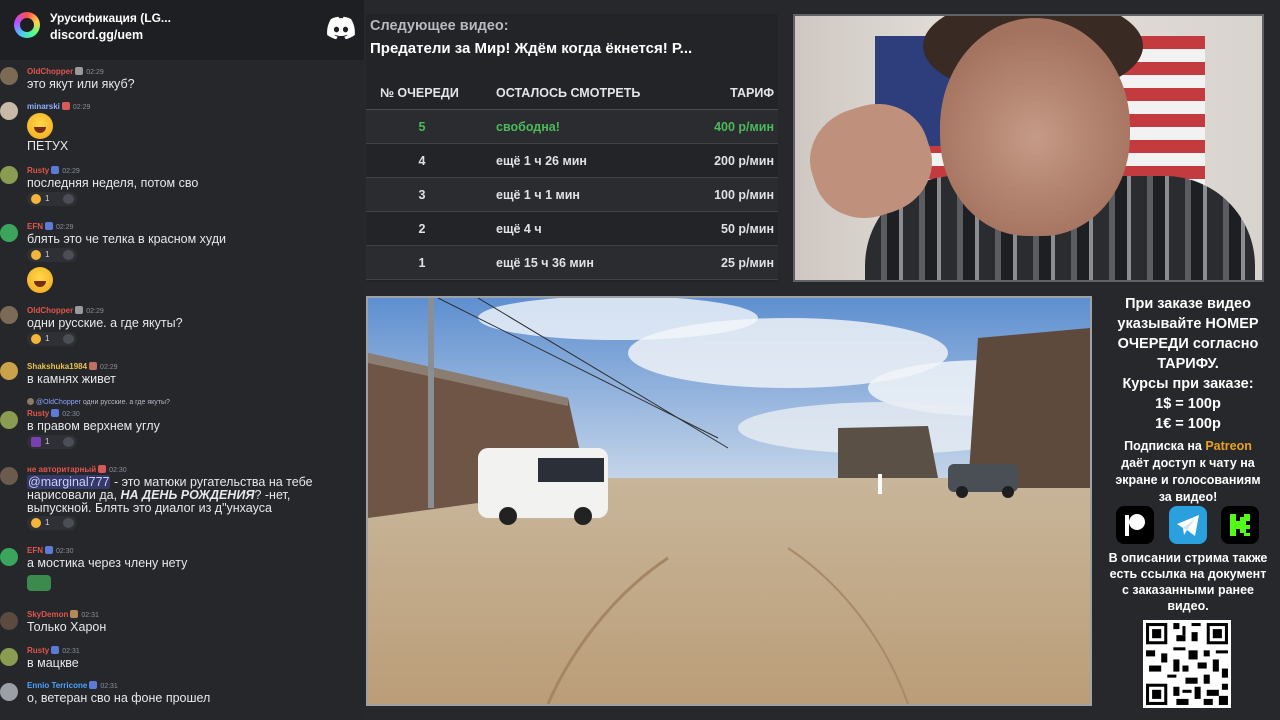 This screenshot has width=1280, height=720. Describe the element at coordinates (572, 127) in the screenshot. I see `queue-row: 5 свободна! 400 р/мин` at that location.